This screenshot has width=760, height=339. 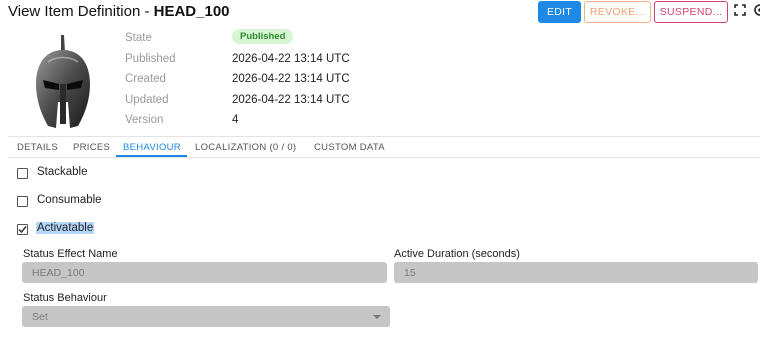 I want to click on tabs-divider-bottom, so click(x=384, y=157).